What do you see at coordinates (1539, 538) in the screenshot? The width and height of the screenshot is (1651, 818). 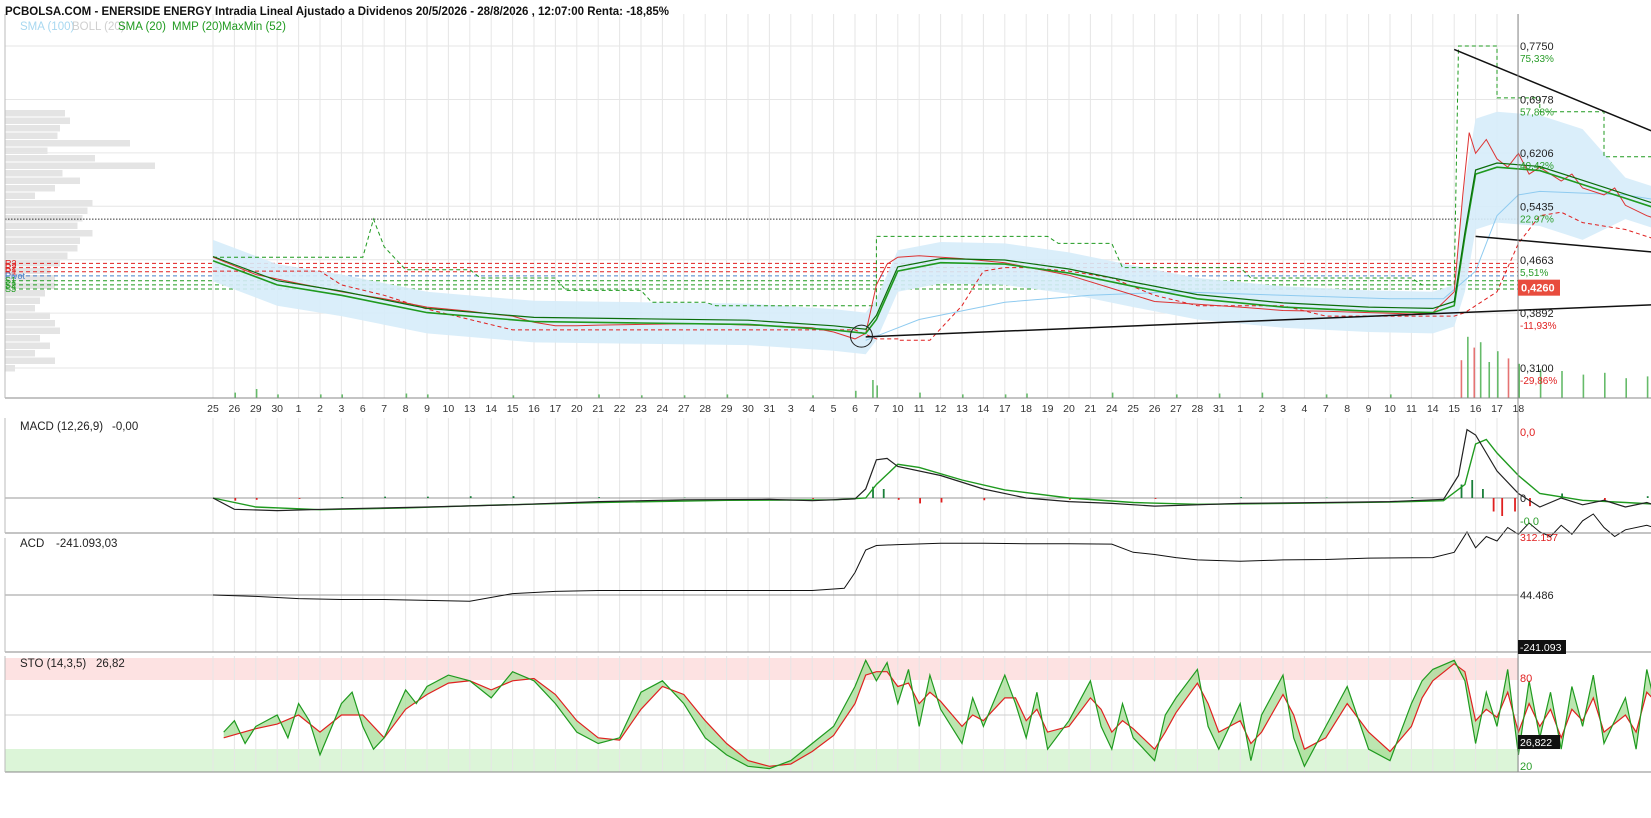 I see `acd-y-tick-label: 312.157` at bounding box center [1539, 538].